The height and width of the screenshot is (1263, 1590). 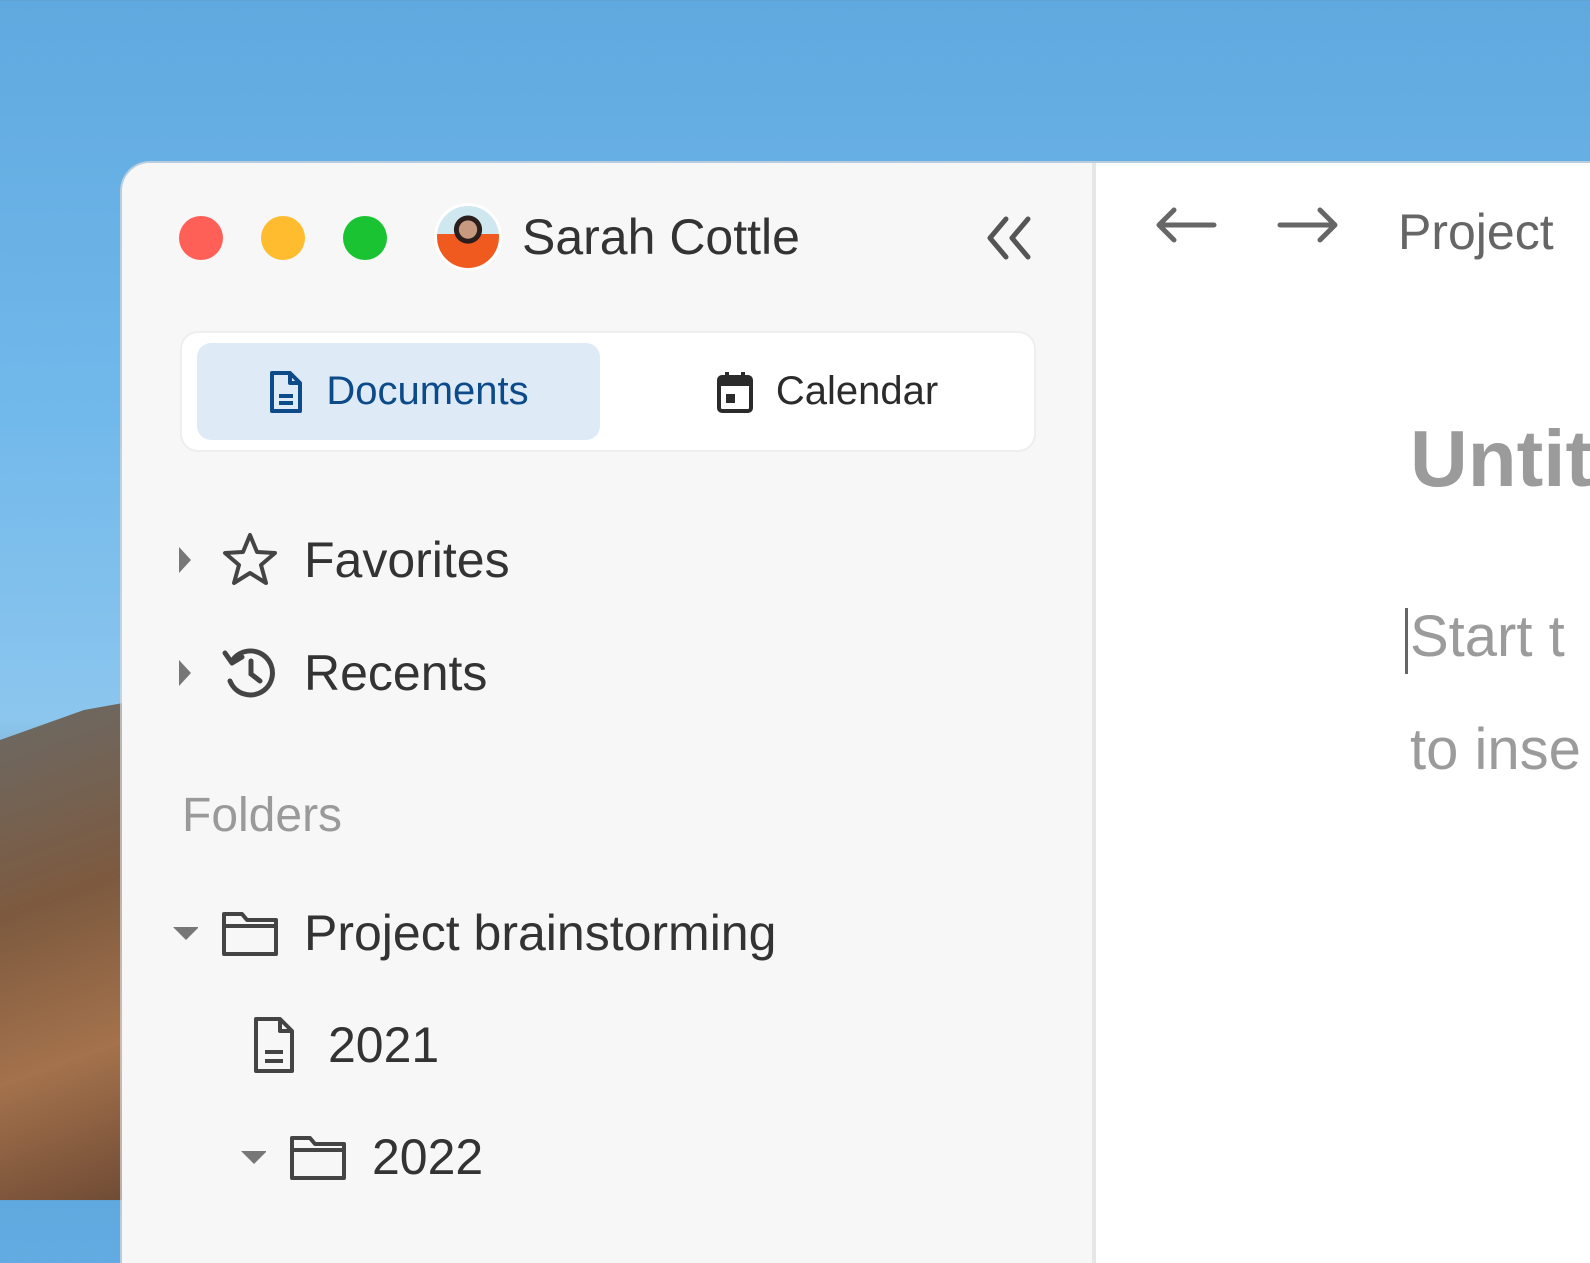 What do you see at coordinates (608, 391) in the screenshot?
I see `view-switcher: Documents Calendar` at bounding box center [608, 391].